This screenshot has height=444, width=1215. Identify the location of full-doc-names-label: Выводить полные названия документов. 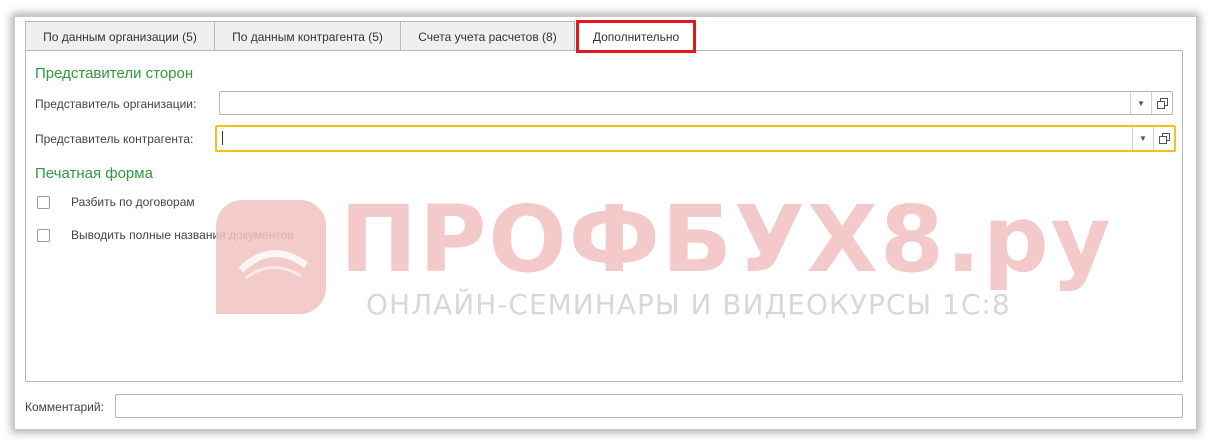
(182, 235).